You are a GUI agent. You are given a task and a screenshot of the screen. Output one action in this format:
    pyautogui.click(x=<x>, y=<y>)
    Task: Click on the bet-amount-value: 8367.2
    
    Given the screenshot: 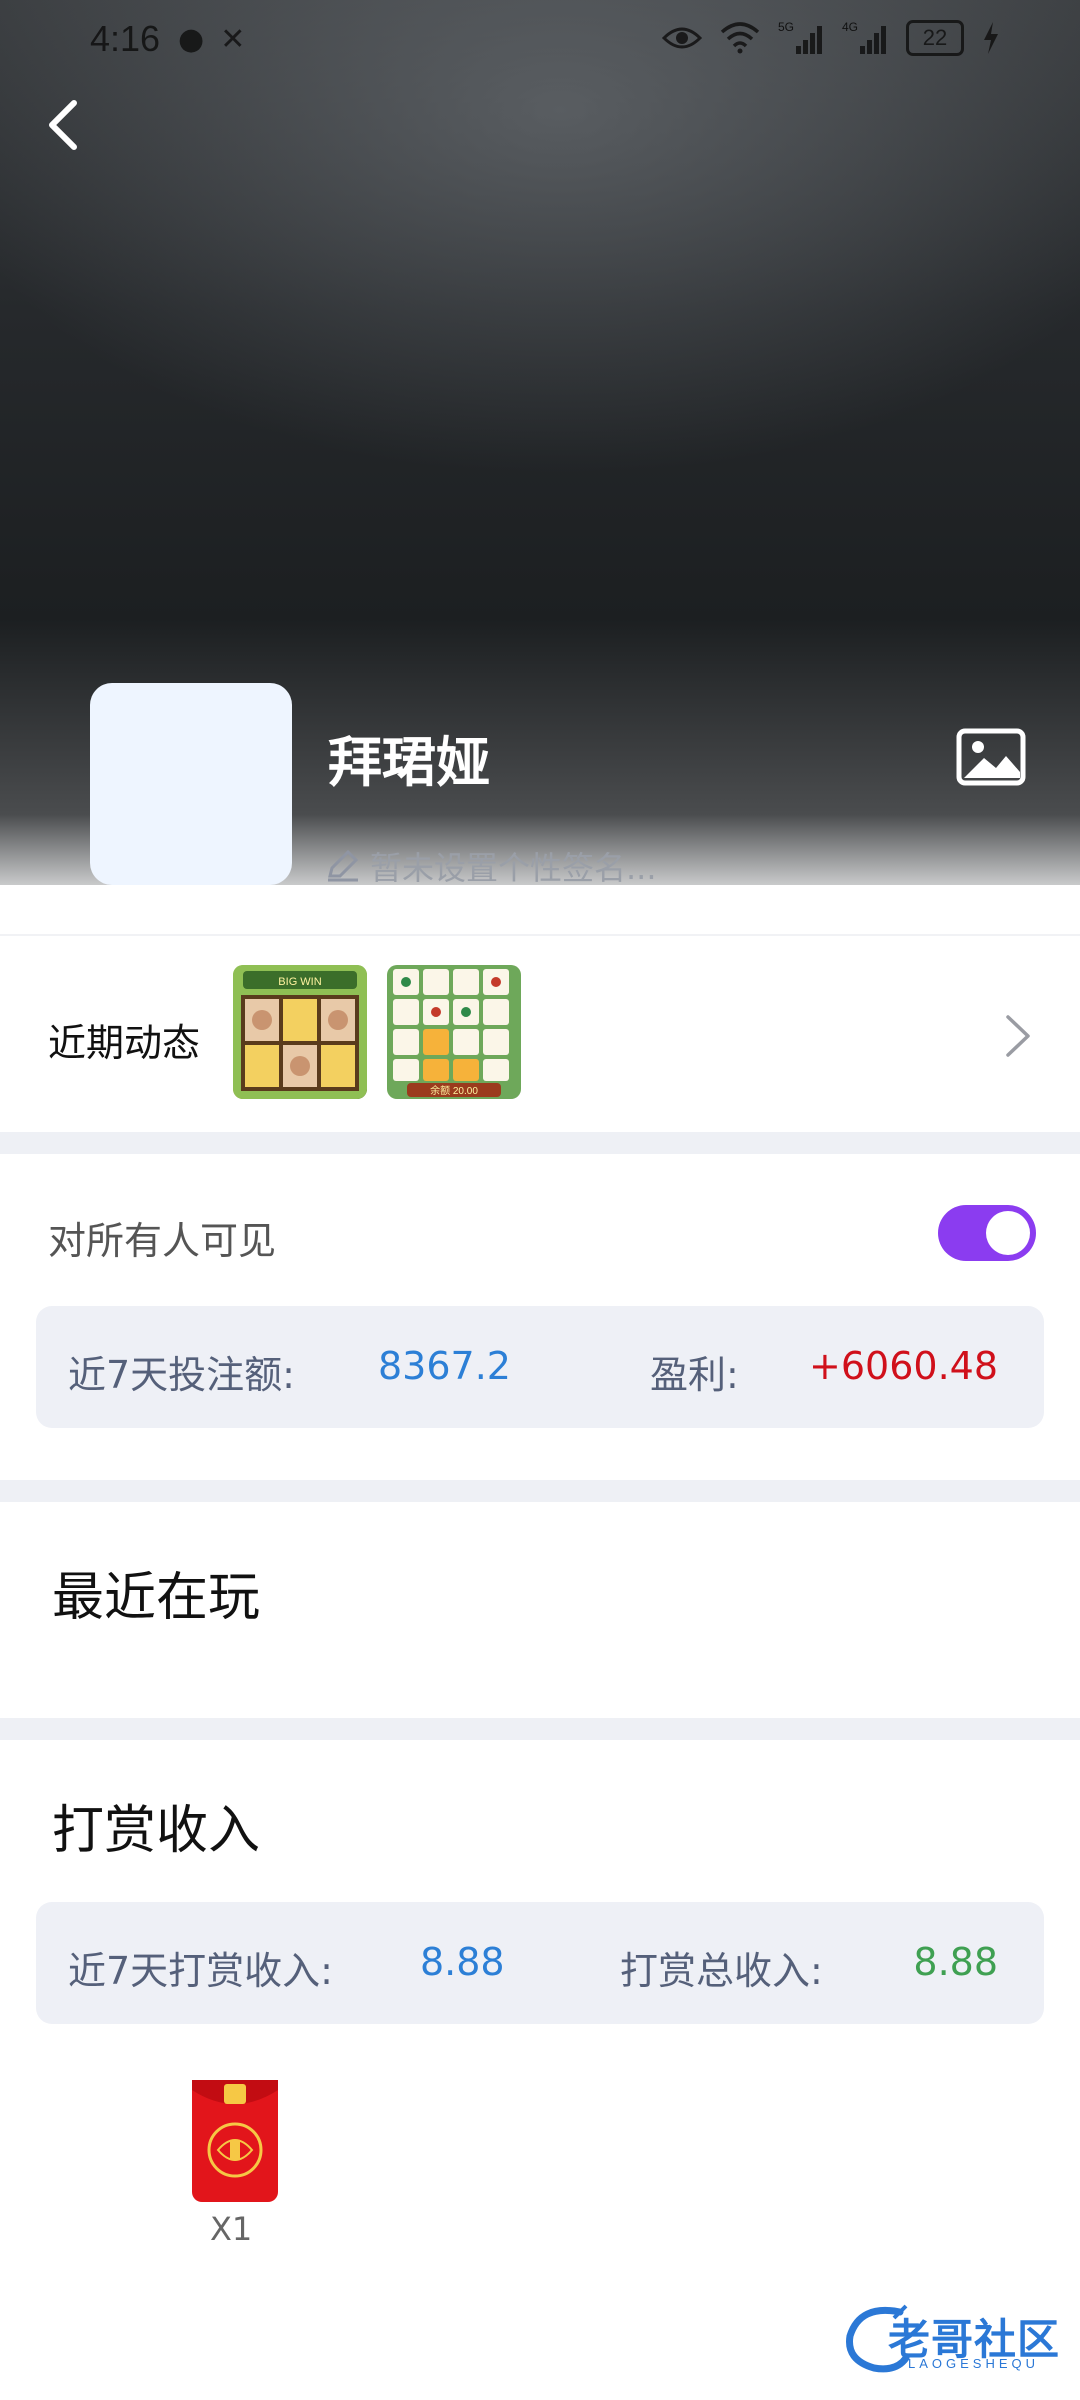 What is the action you would take?
    pyautogui.click(x=444, y=1366)
    